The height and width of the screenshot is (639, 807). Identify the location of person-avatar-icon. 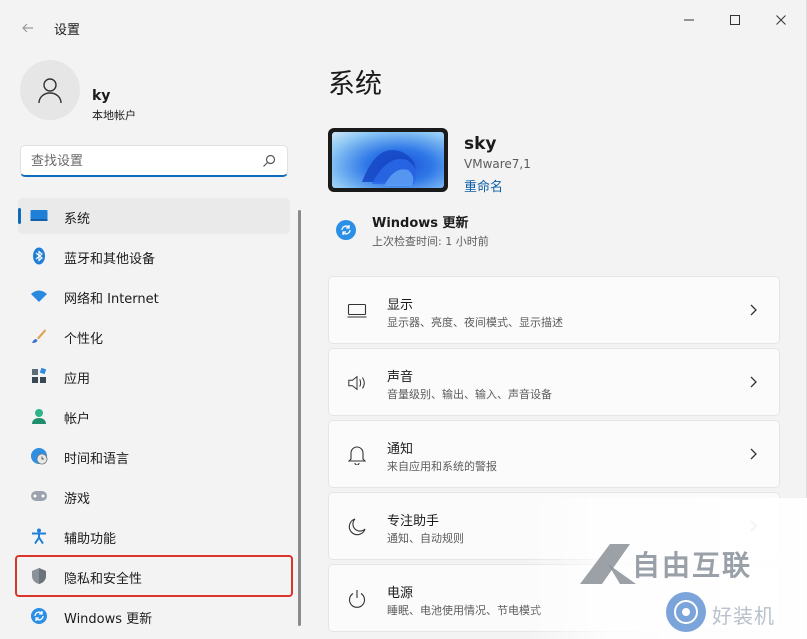
(50, 91).